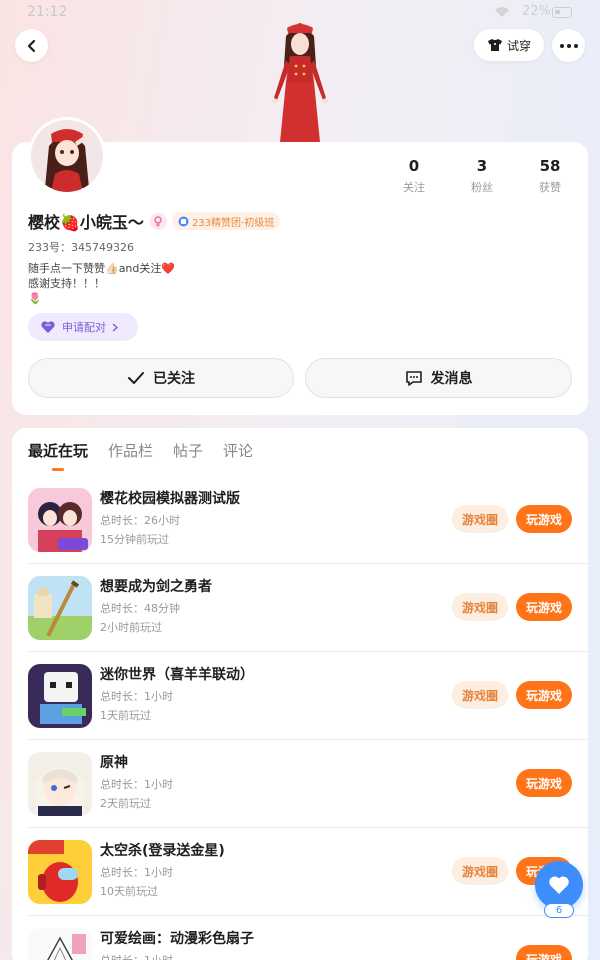  Describe the element at coordinates (177, 939) in the screenshot. I see `game-name: 可爱绘画：动漫彩色扇子` at that location.